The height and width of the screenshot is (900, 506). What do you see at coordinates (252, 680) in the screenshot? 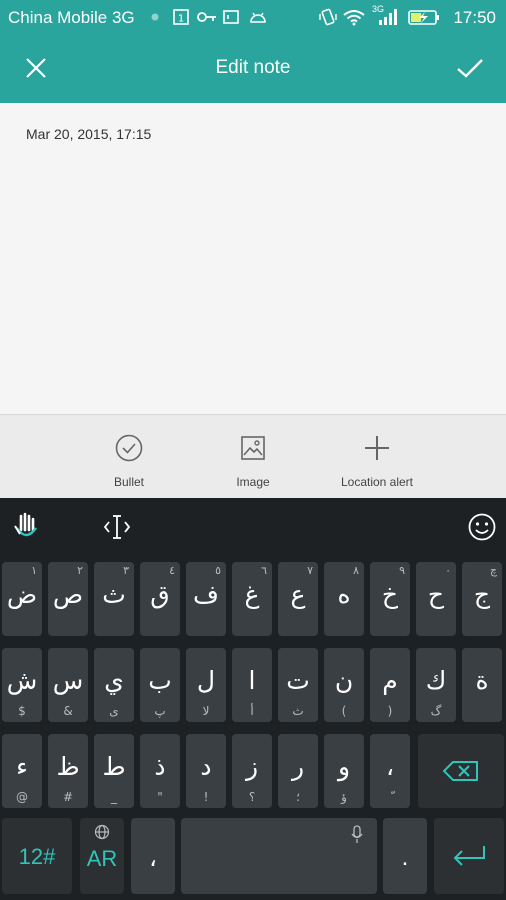
I see `key-label: ا` at bounding box center [252, 680].